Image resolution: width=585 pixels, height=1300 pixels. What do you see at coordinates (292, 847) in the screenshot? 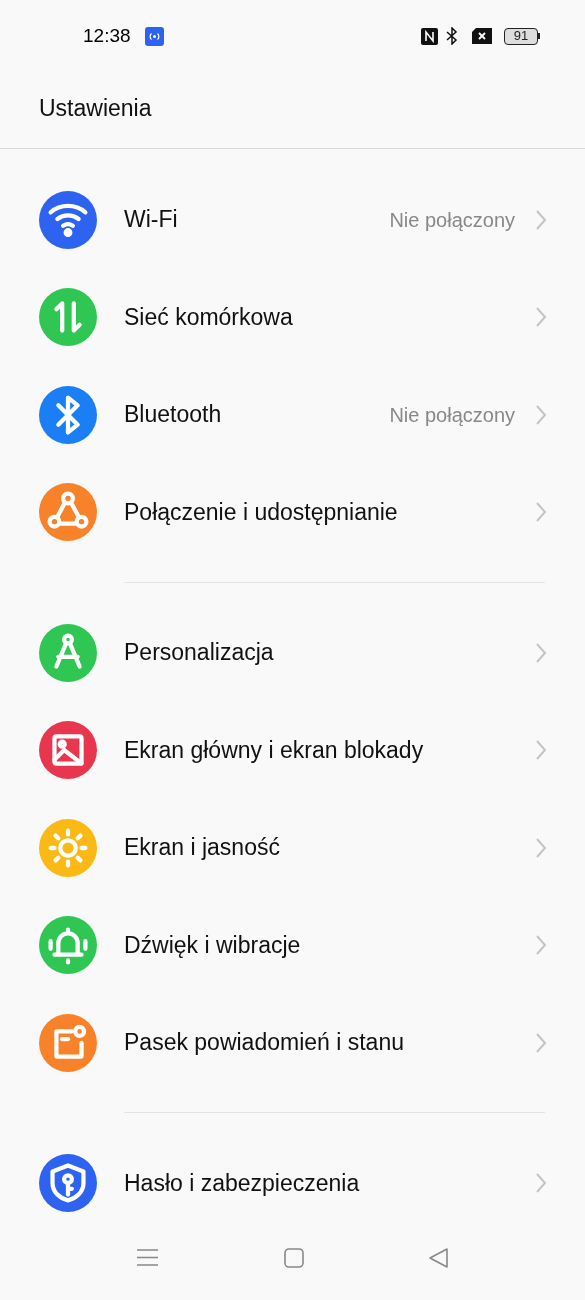
I see `settings-item: Ekran i jasność` at bounding box center [292, 847].